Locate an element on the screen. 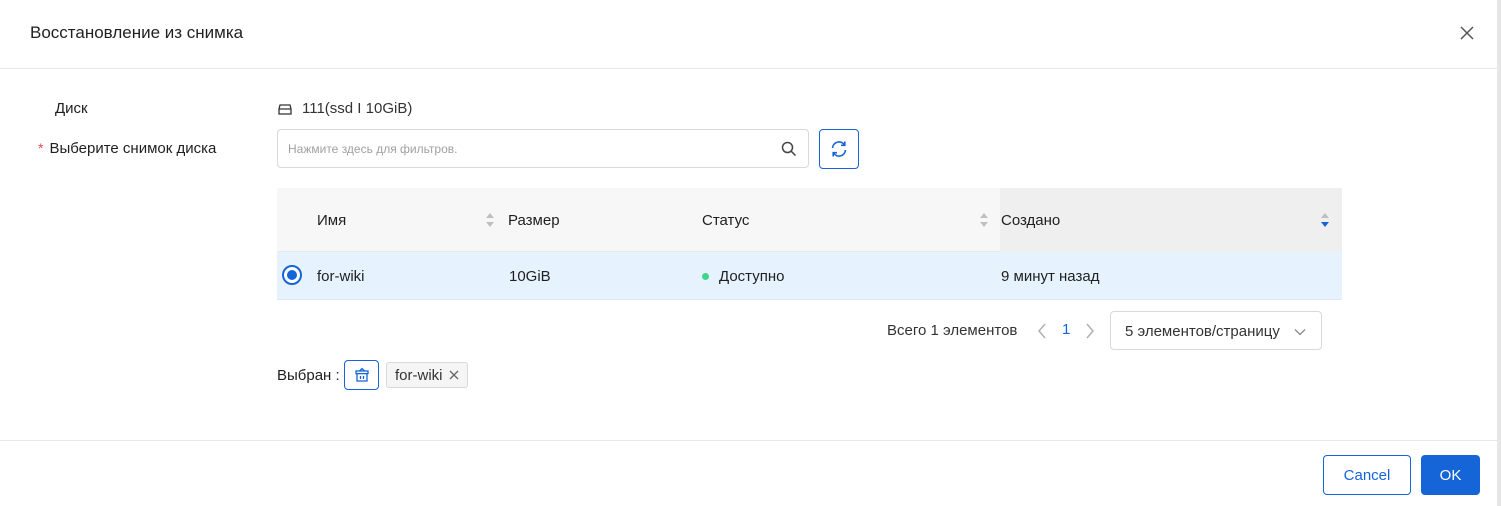 The image size is (1501, 506). table-header: Имя Размер Статус Создано is located at coordinates (809, 220).